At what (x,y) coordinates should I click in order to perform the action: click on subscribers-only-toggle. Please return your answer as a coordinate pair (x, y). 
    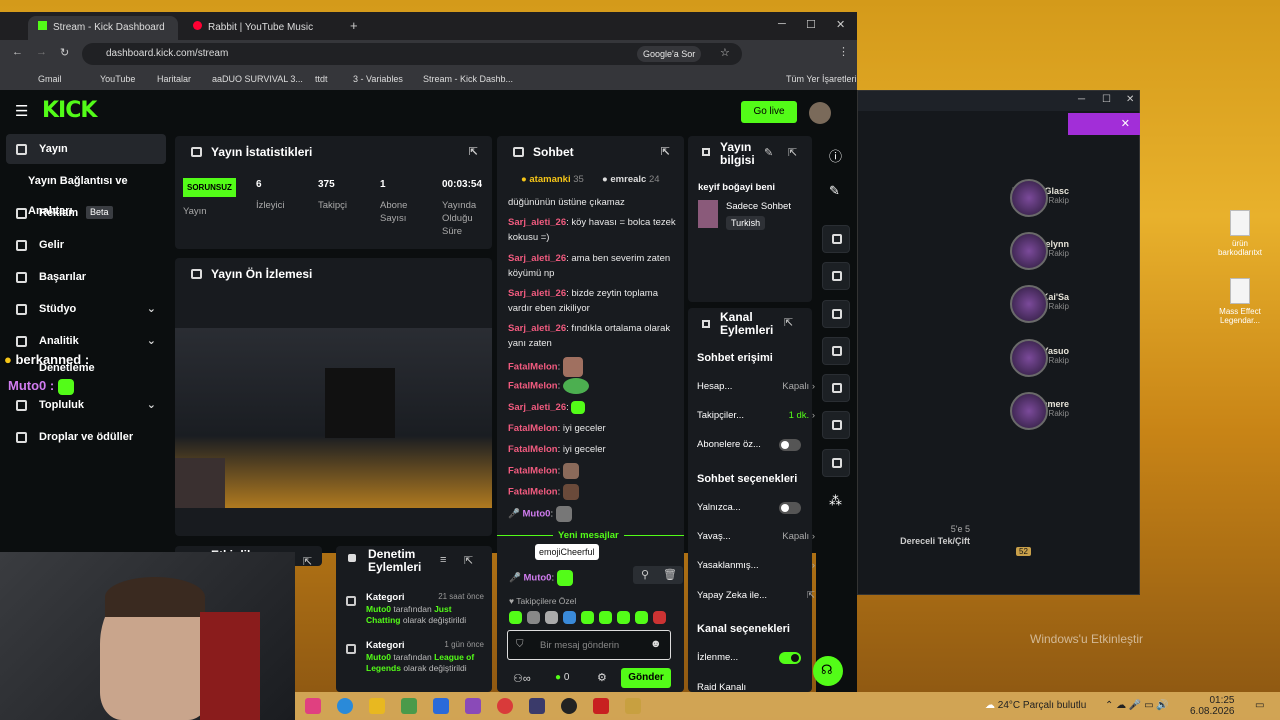
    Looking at the image, I should click on (790, 445).